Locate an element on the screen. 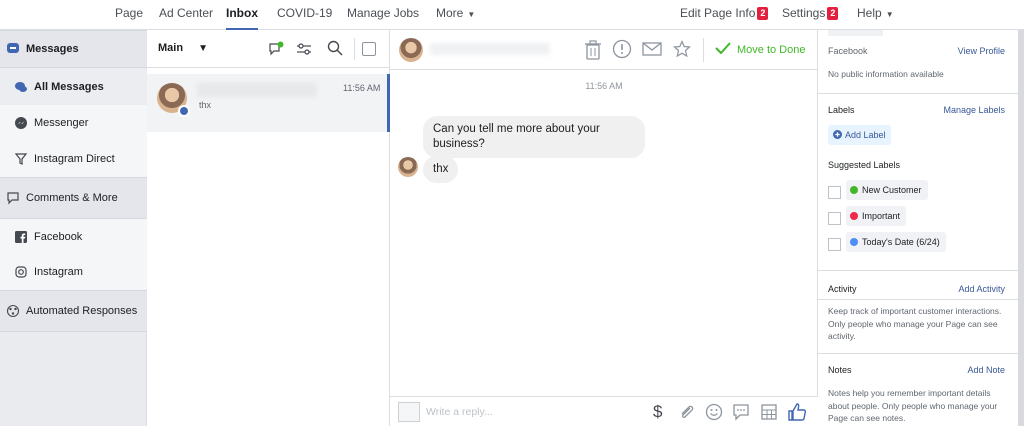 This screenshot has height=426, width=1024. move-to-done-label: Move to Done is located at coordinates (771, 49).